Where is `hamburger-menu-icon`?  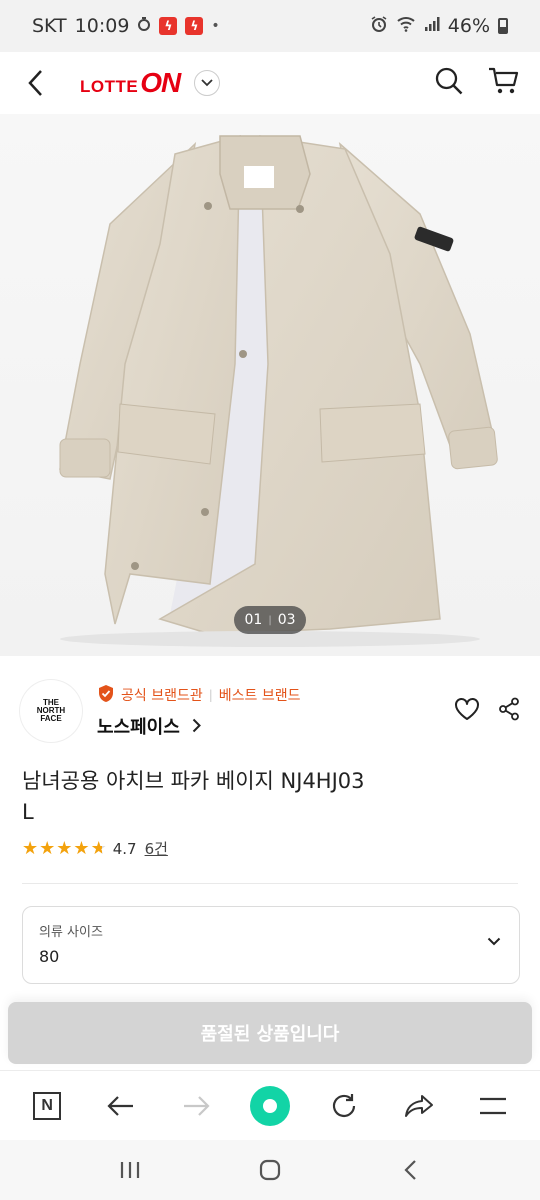
hamburger-menu-icon is located at coordinates (492, 1105).